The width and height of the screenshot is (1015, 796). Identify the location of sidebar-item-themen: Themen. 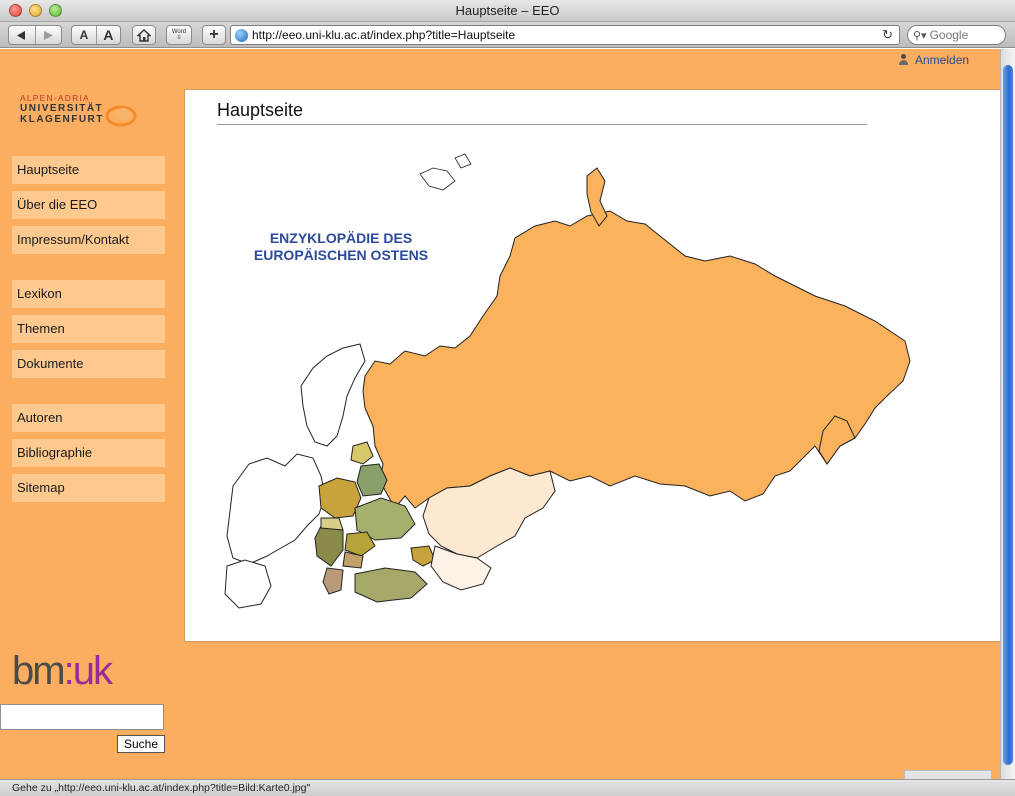
(88, 329).